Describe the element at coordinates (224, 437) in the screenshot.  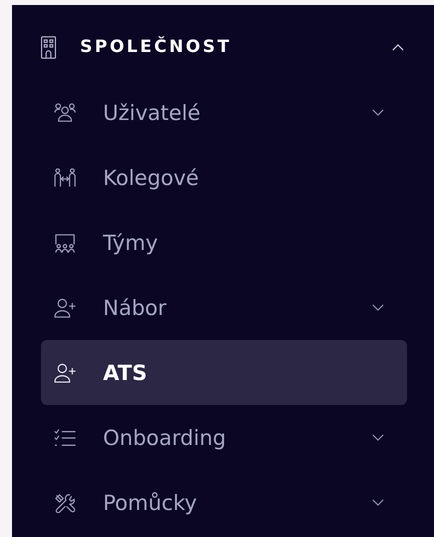
I see `menu-item: Onboarding` at that location.